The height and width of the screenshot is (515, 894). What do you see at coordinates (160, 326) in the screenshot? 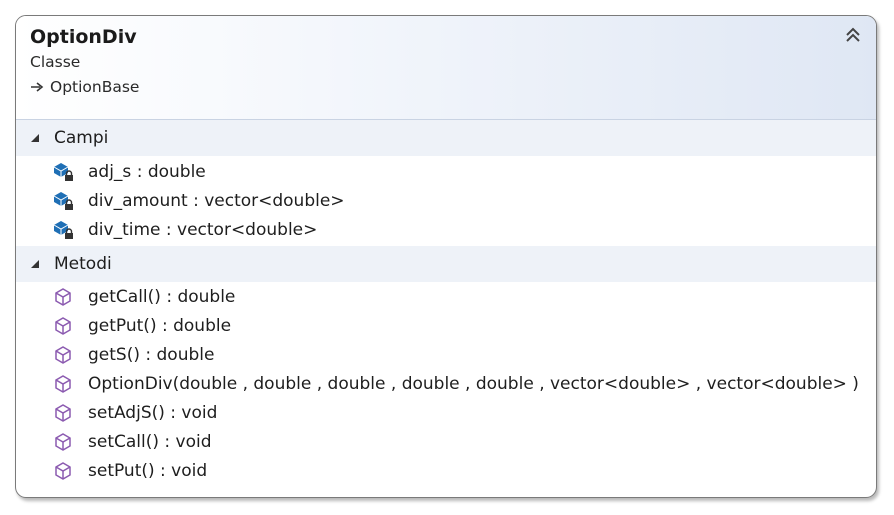
I see `method-label: getPut() : double` at bounding box center [160, 326].